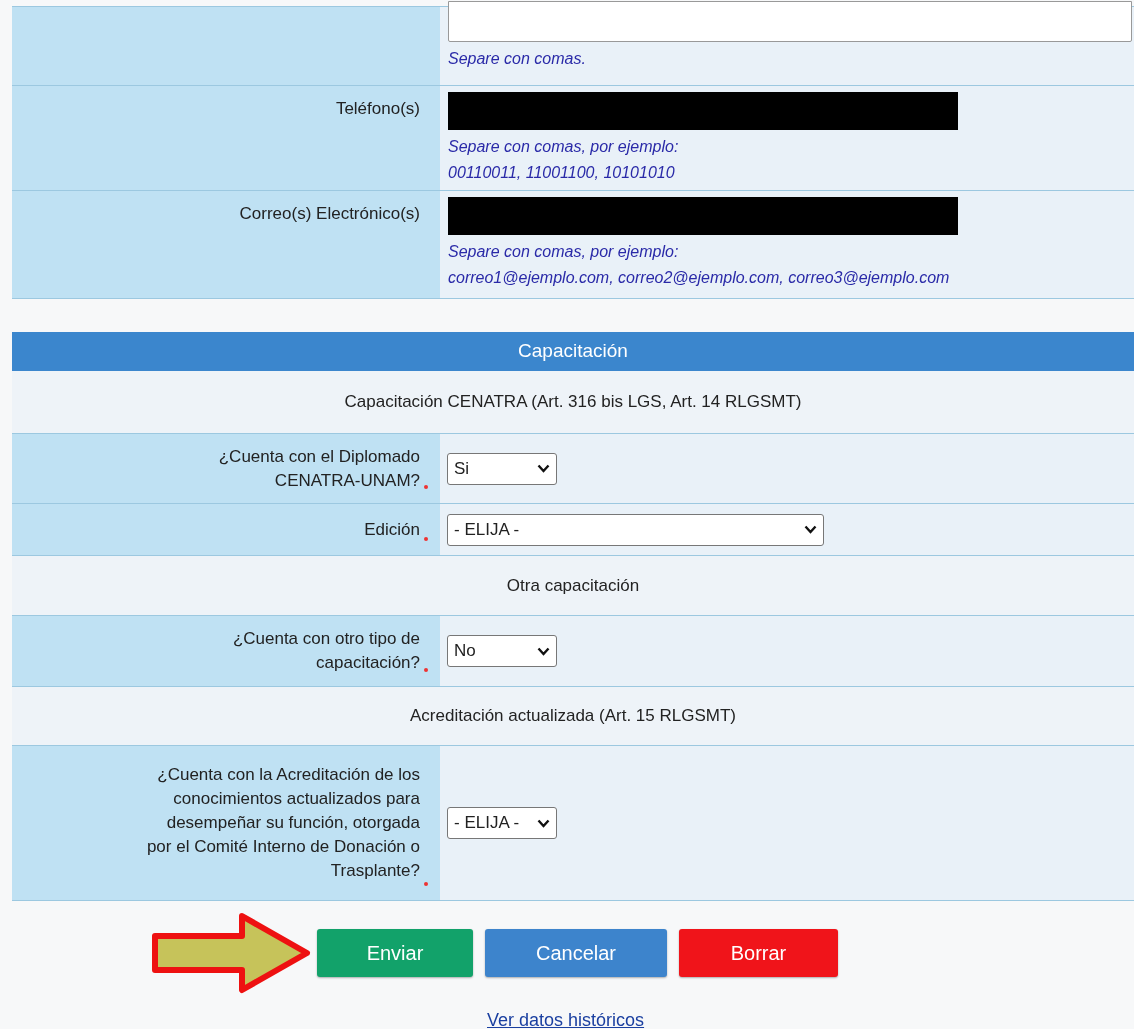  I want to click on delete-button: Borrar, so click(758, 953).